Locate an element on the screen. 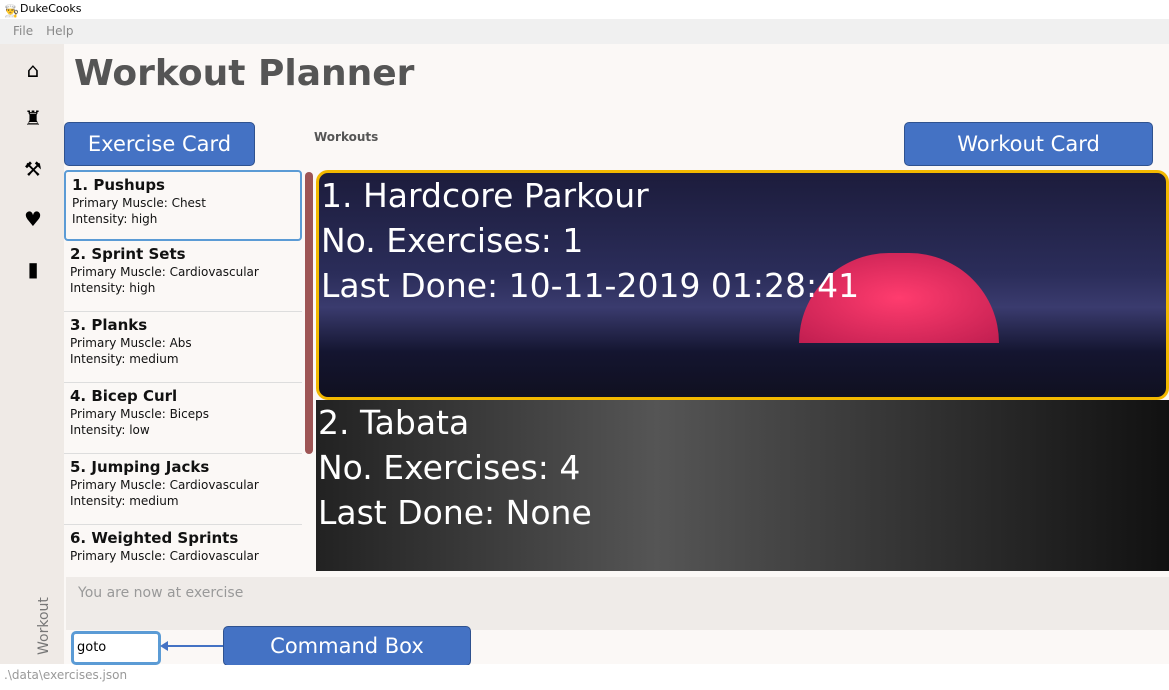 This screenshot has width=1169, height=690. exercise-name: 2. Sprint Sets is located at coordinates (128, 254).